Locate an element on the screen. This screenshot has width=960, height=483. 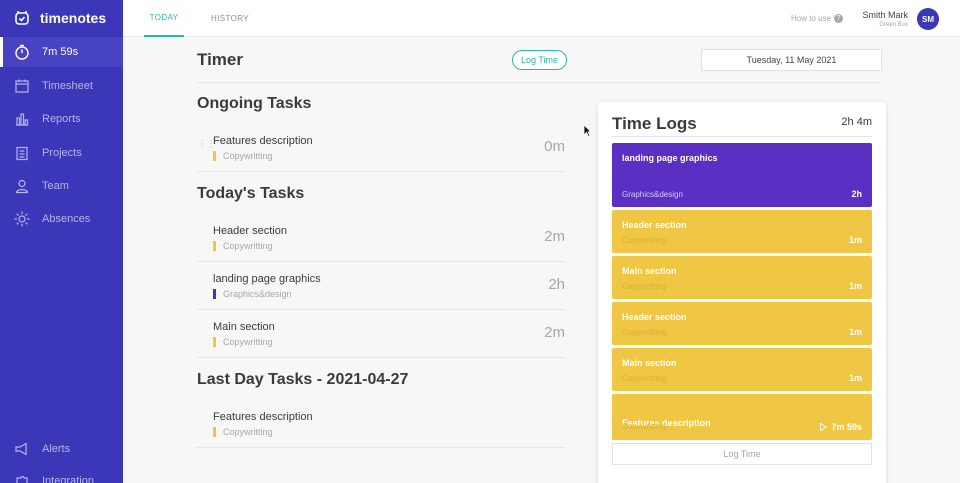
sidebar-item-team: Team is located at coordinates (61, 186).